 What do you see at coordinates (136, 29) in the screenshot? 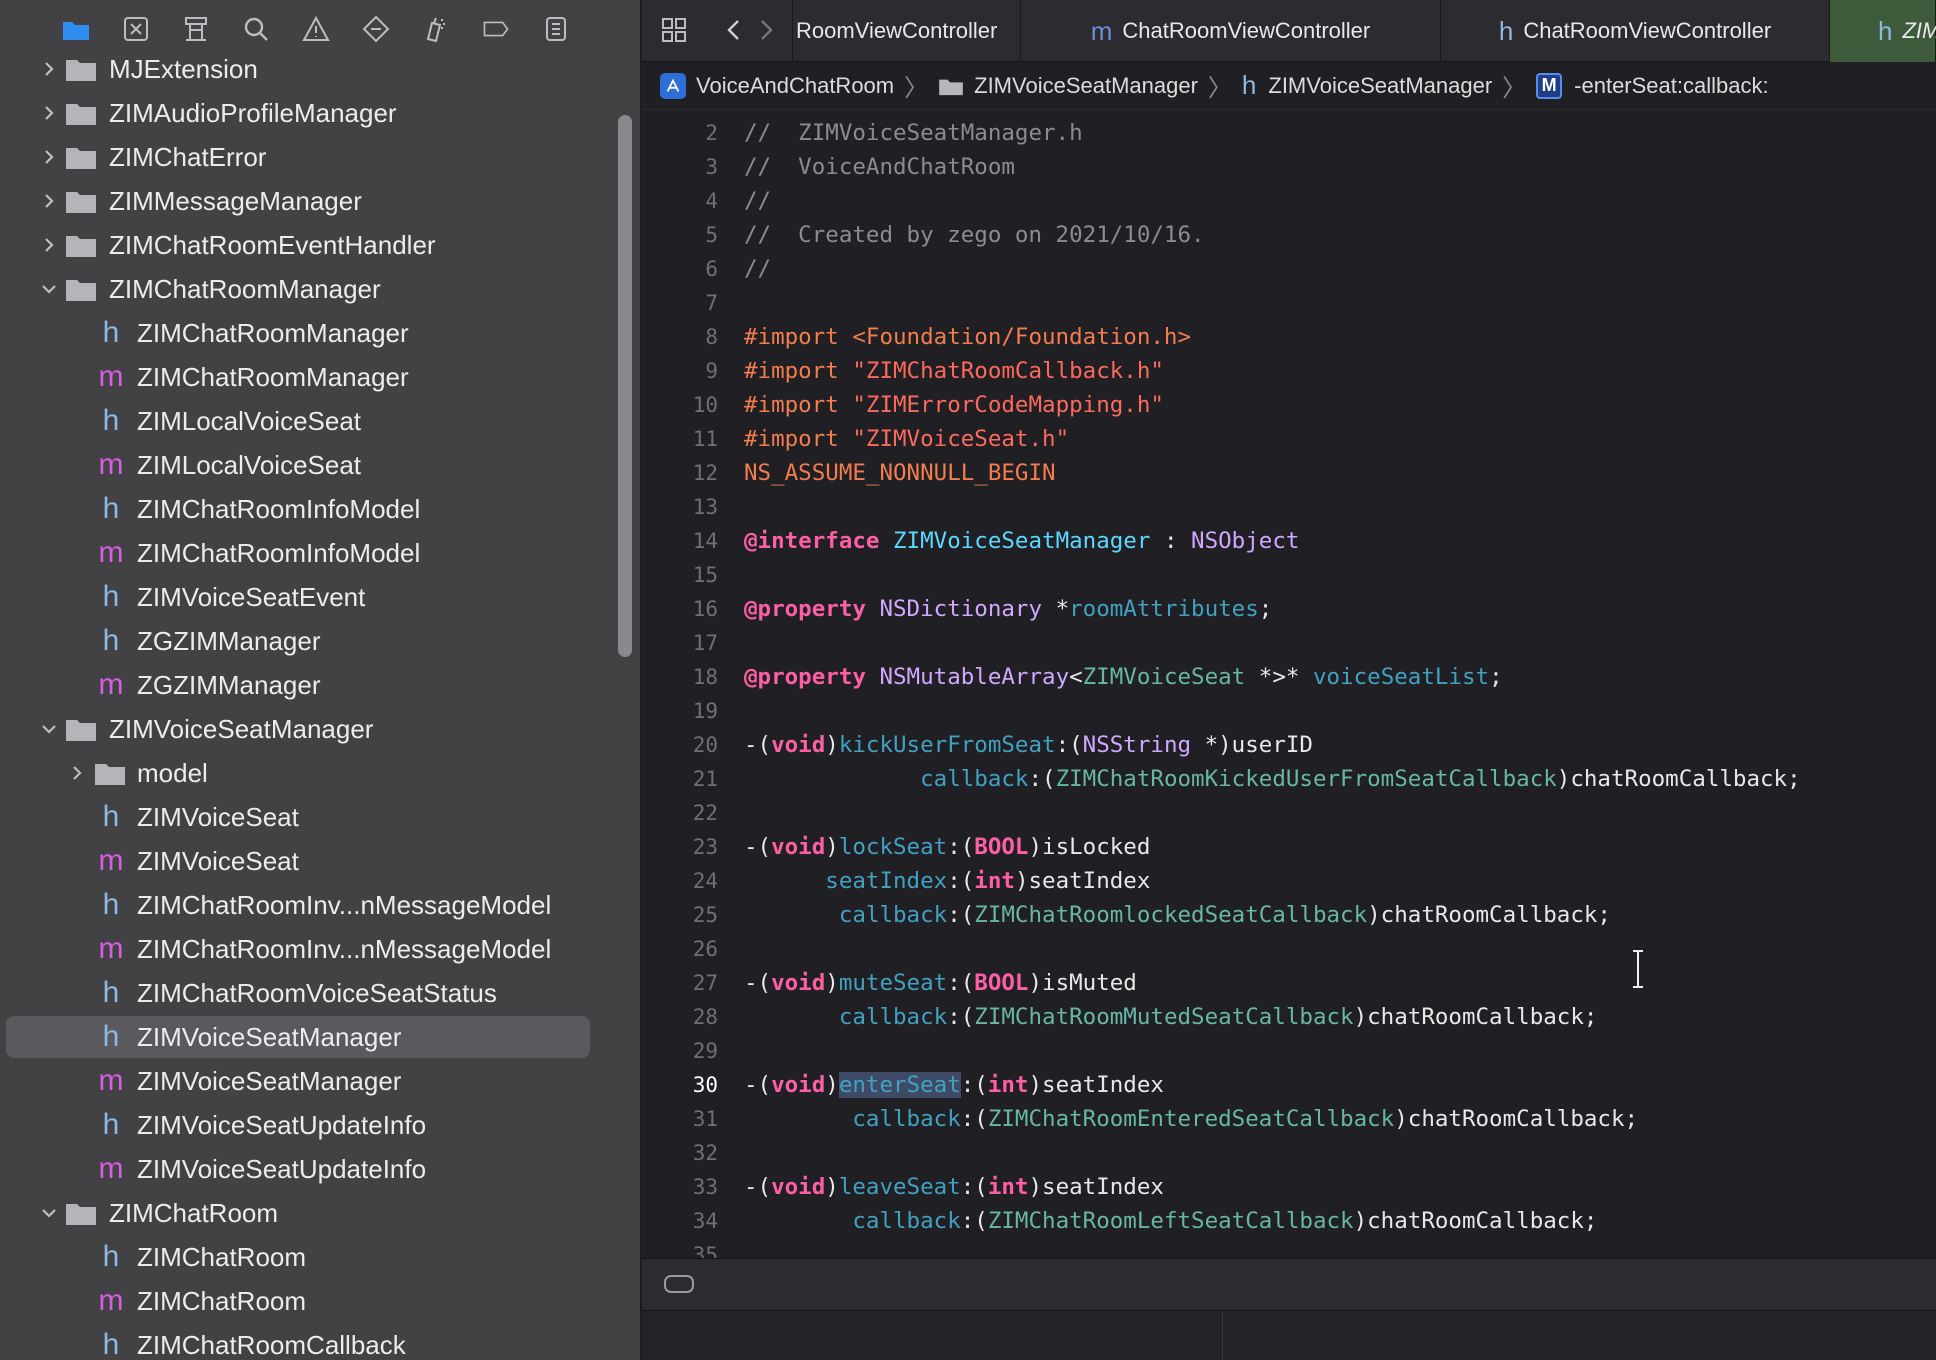
I see `source-control-icon` at bounding box center [136, 29].